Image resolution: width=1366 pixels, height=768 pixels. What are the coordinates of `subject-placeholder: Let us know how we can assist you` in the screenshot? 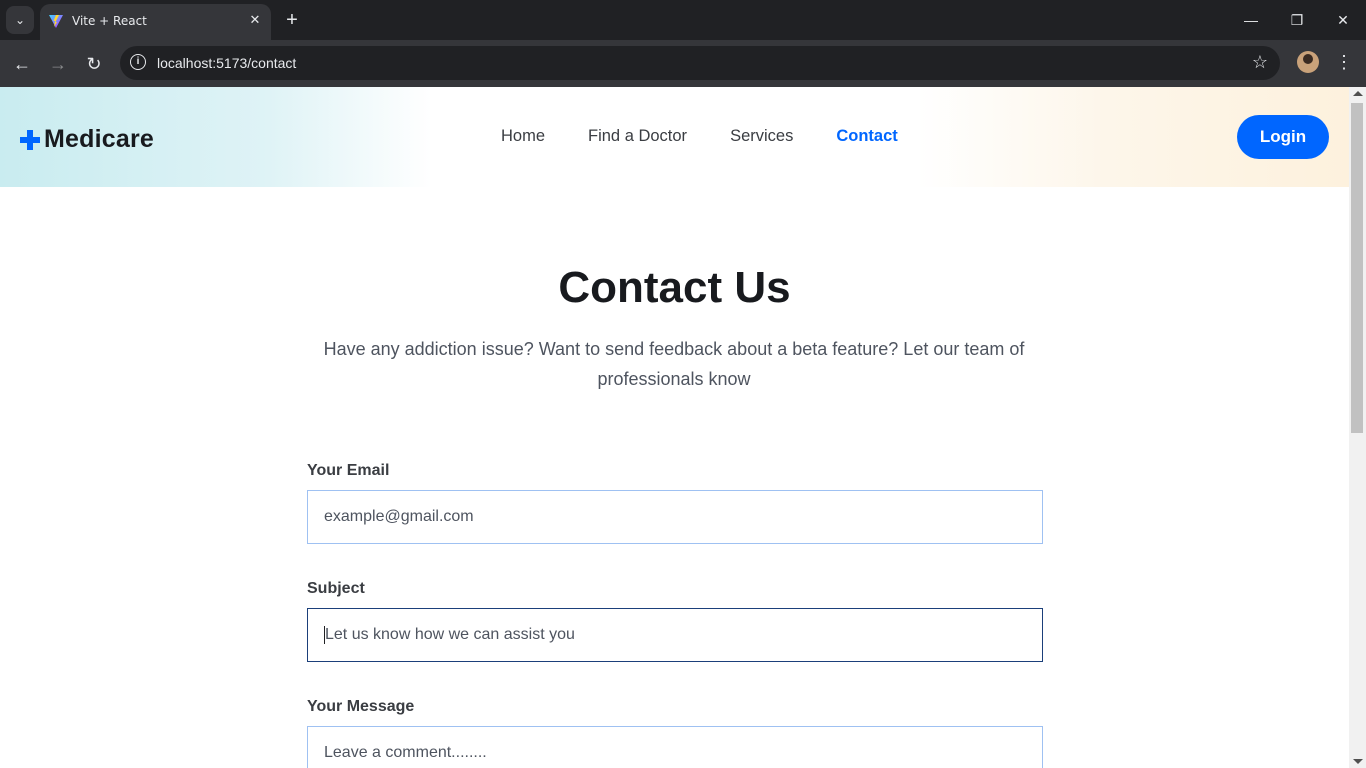 It's located at (450, 634).